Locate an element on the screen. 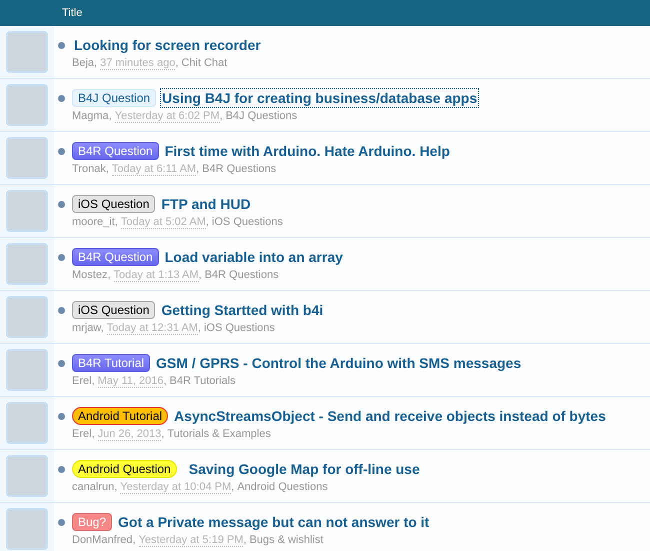  forum-link: Chit Chat is located at coordinates (204, 63).